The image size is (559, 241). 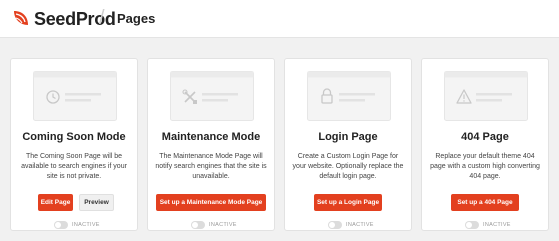 I want to click on setup-404-page-button: Set up a 404 Page, so click(x=485, y=202).